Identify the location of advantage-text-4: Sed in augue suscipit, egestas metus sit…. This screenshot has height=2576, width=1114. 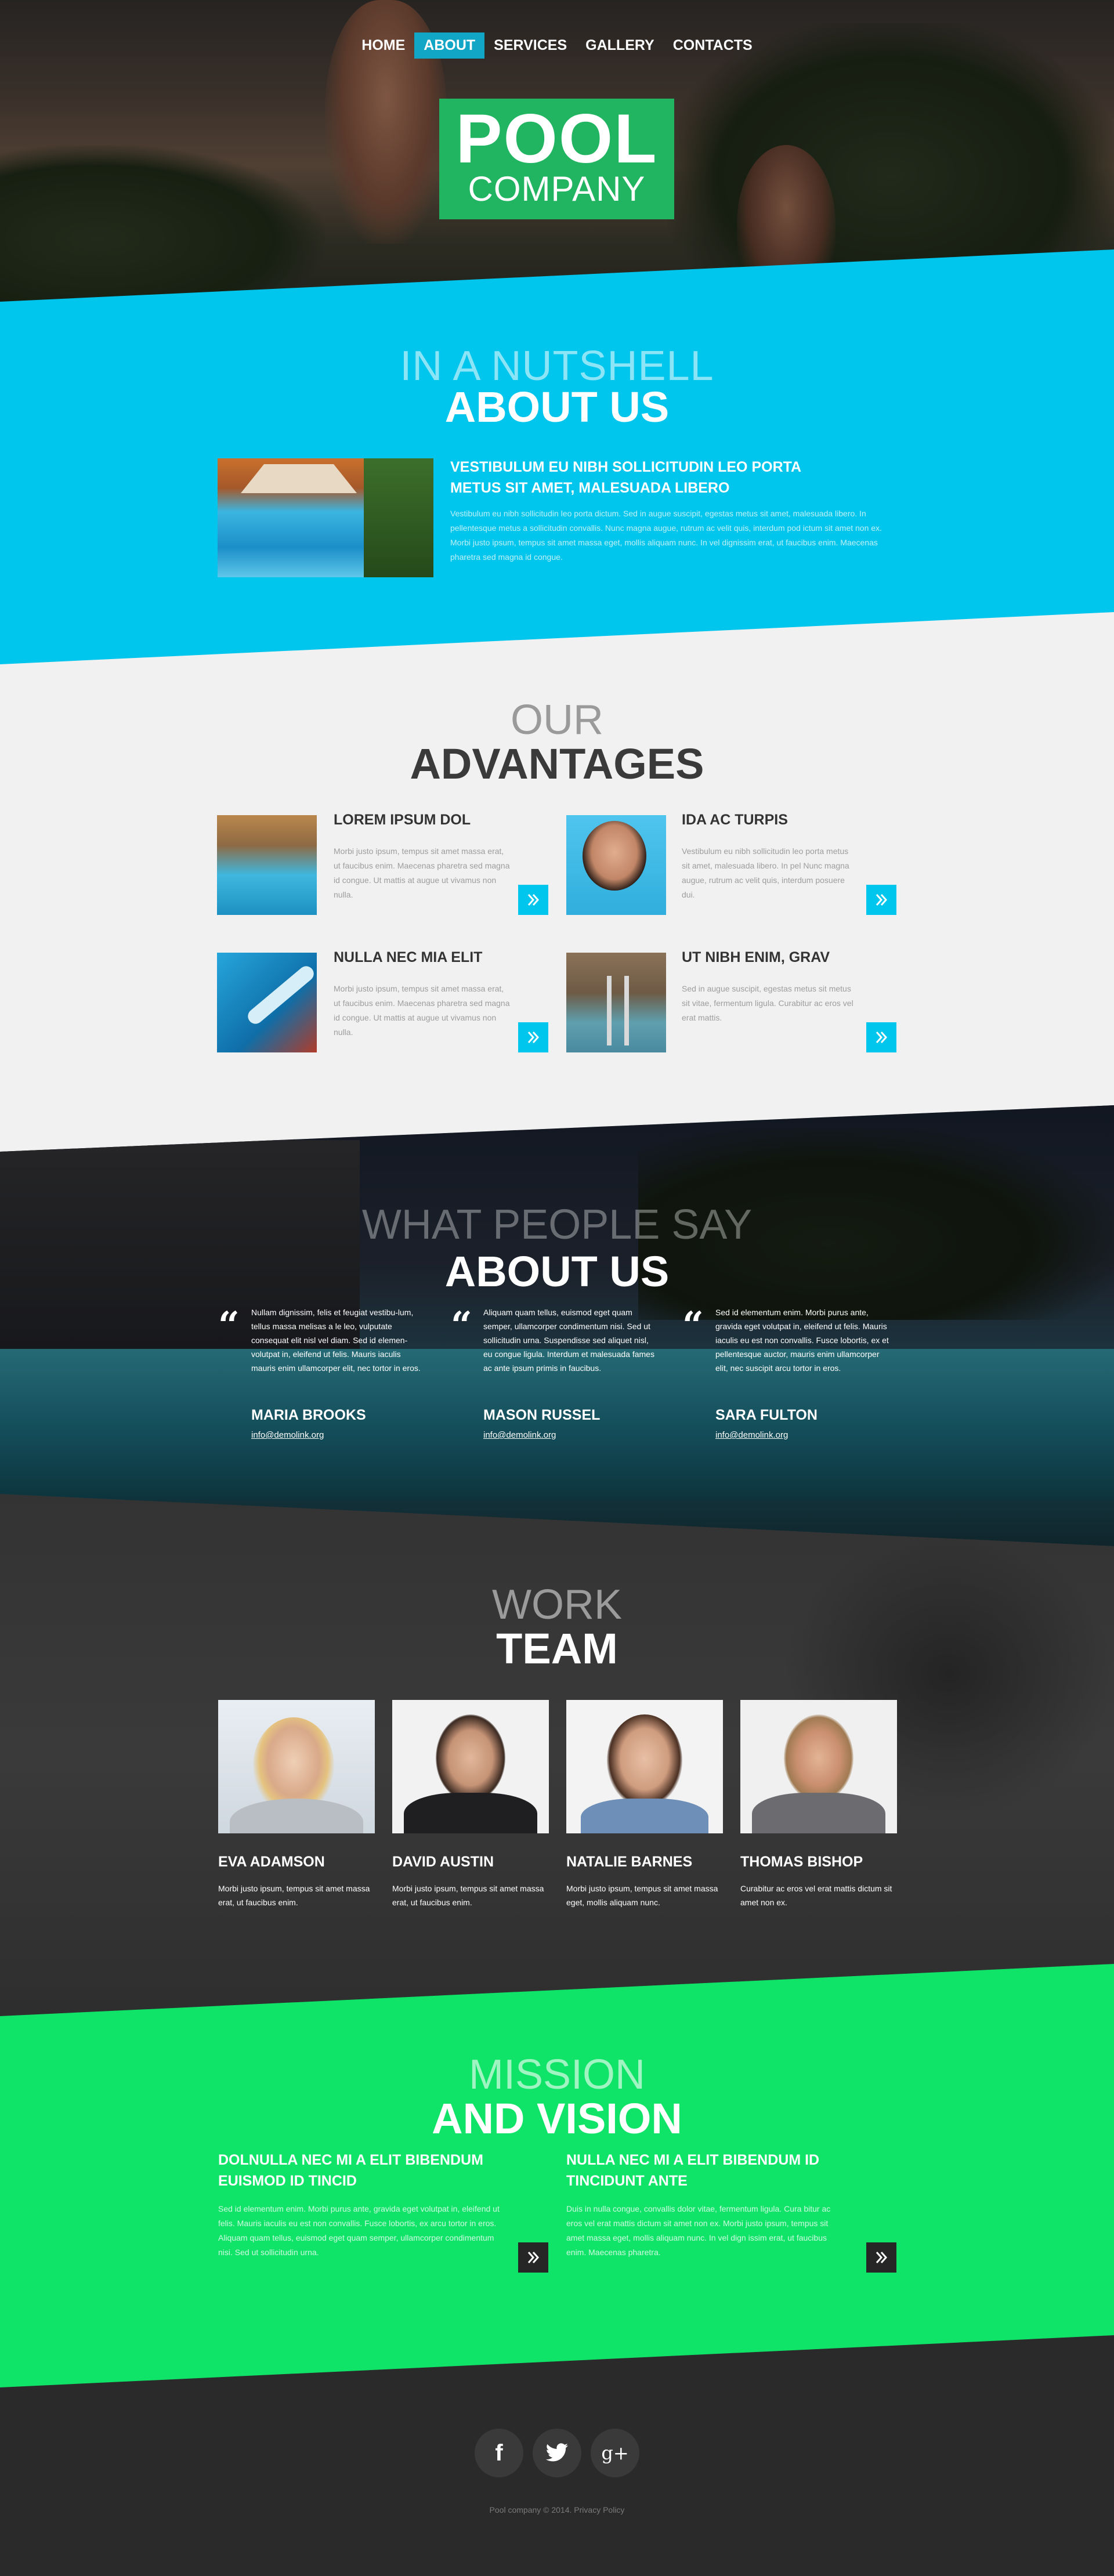
(767, 1003).